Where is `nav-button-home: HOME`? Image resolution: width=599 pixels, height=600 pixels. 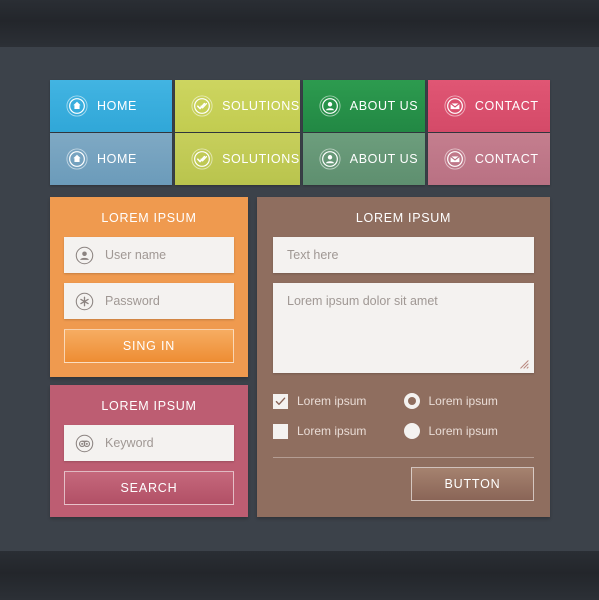
nav-button-home: HOME is located at coordinates (111, 106).